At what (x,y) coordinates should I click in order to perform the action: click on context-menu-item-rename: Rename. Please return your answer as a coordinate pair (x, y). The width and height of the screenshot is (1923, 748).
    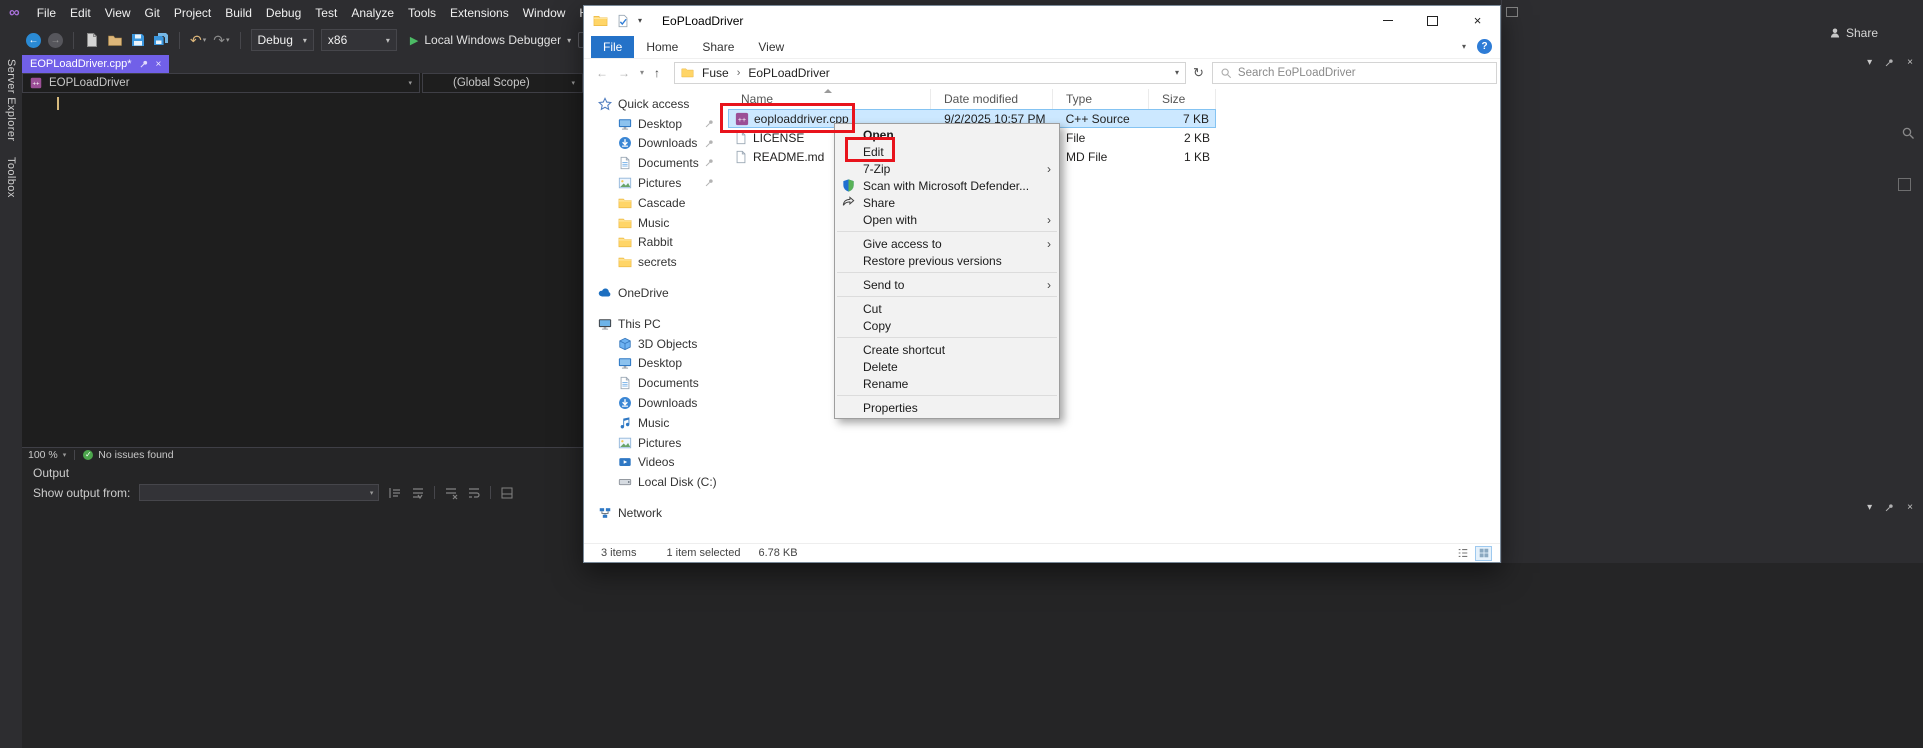
    Looking at the image, I should click on (947, 383).